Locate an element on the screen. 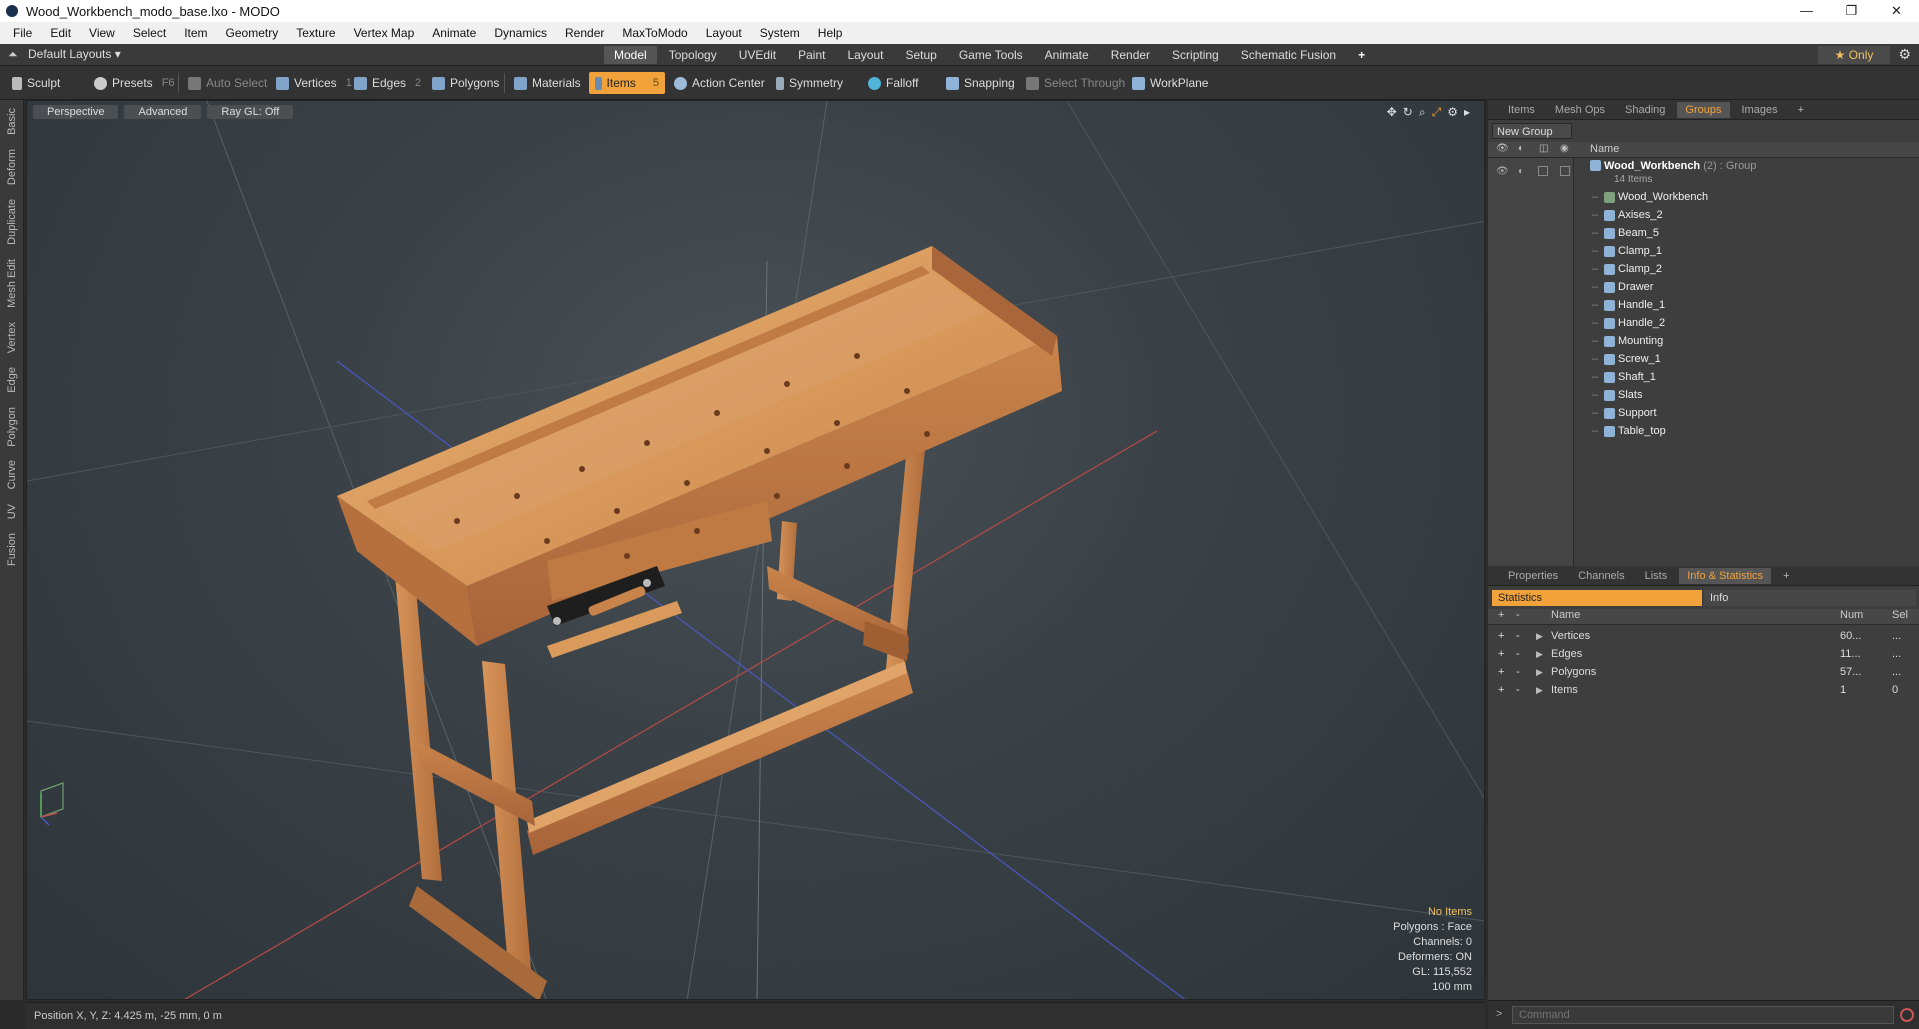  items-button: Items 5 is located at coordinates (627, 83).